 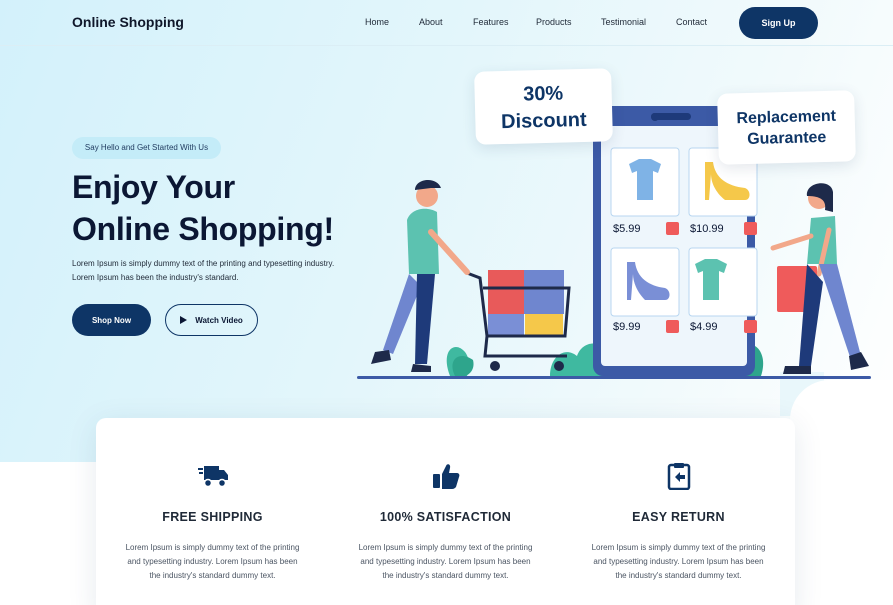 I want to click on hero-tag: Say Hello and Get Started With Us, so click(x=146, y=148).